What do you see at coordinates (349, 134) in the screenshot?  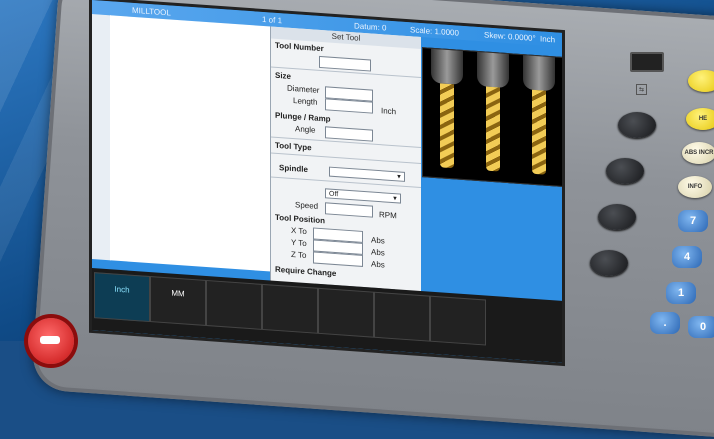 I see `angle-input` at bounding box center [349, 134].